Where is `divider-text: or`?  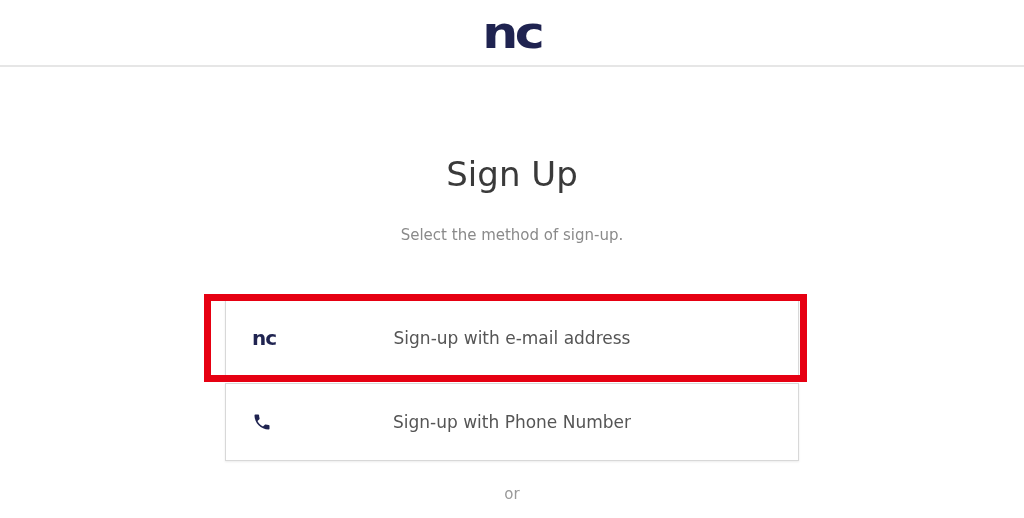
divider-text: or is located at coordinates (512, 494).